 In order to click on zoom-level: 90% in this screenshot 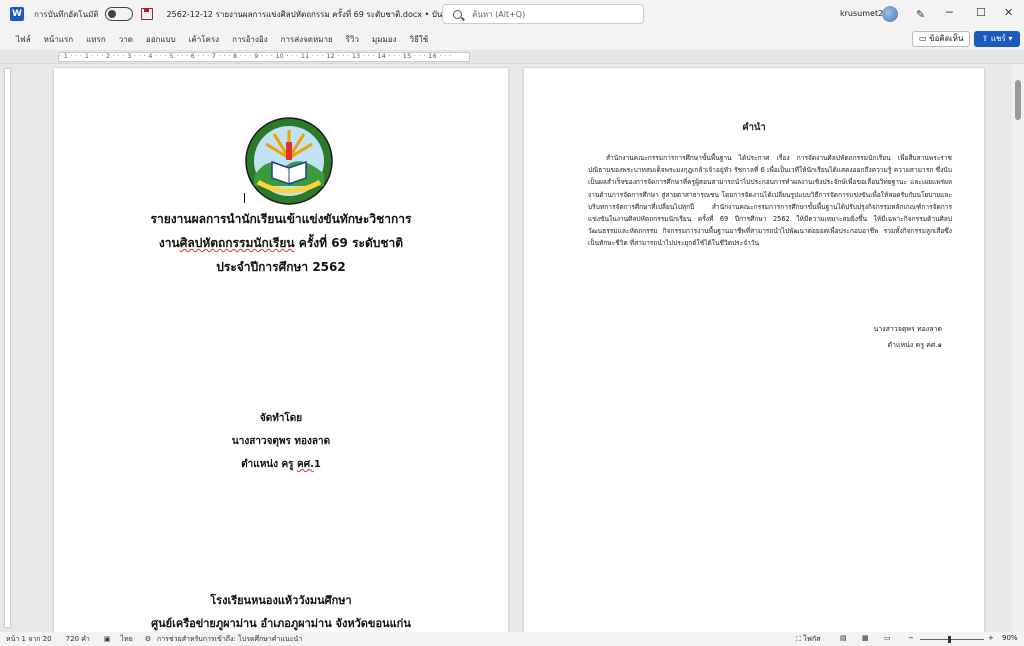, I will do `click(1010, 638)`.